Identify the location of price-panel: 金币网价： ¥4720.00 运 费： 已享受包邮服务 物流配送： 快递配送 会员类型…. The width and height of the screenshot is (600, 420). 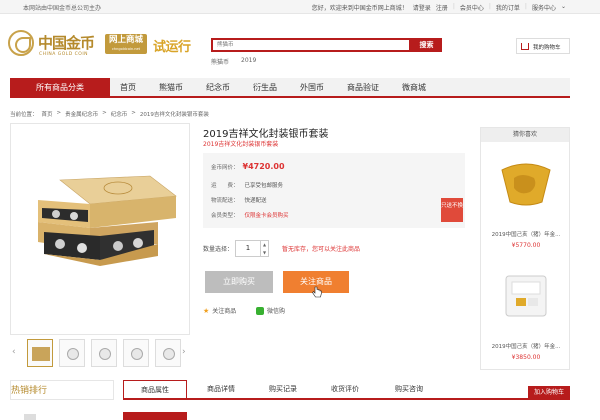
(334, 190).